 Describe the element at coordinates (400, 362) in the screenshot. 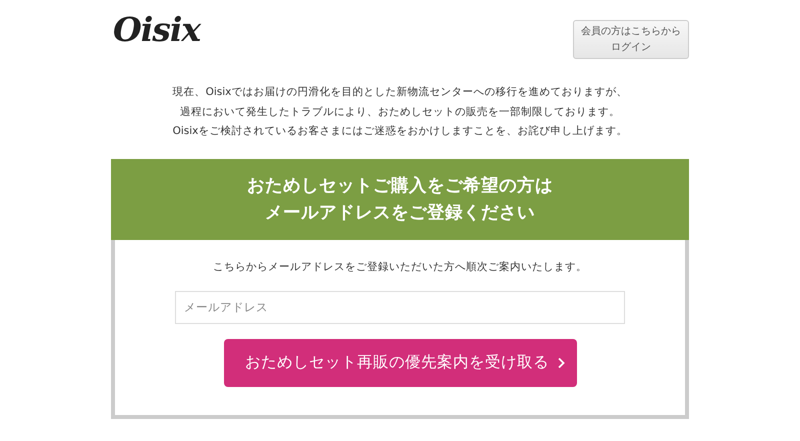

I see `submit-button: おためしセット再販の優先案内を受け取る` at that location.